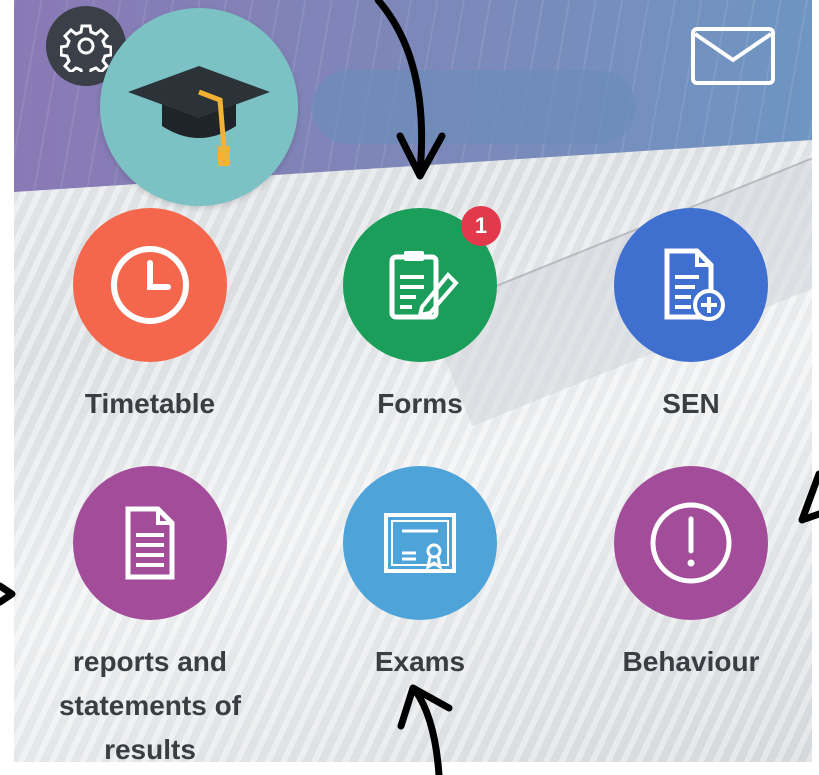 The width and height of the screenshot is (819, 775). Describe the element at coordinates (808, 497) in the screenshot. I see `annotation-arrow-behaviour` at that location.